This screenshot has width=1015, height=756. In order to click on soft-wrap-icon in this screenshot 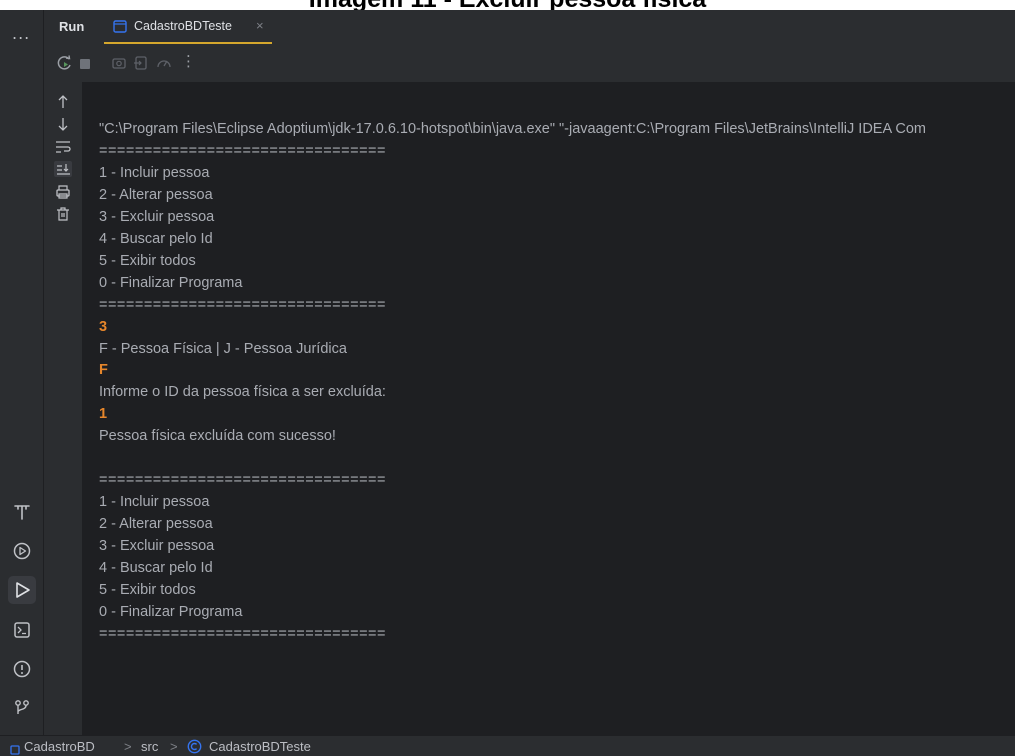, I will do `click(63, 149)`.